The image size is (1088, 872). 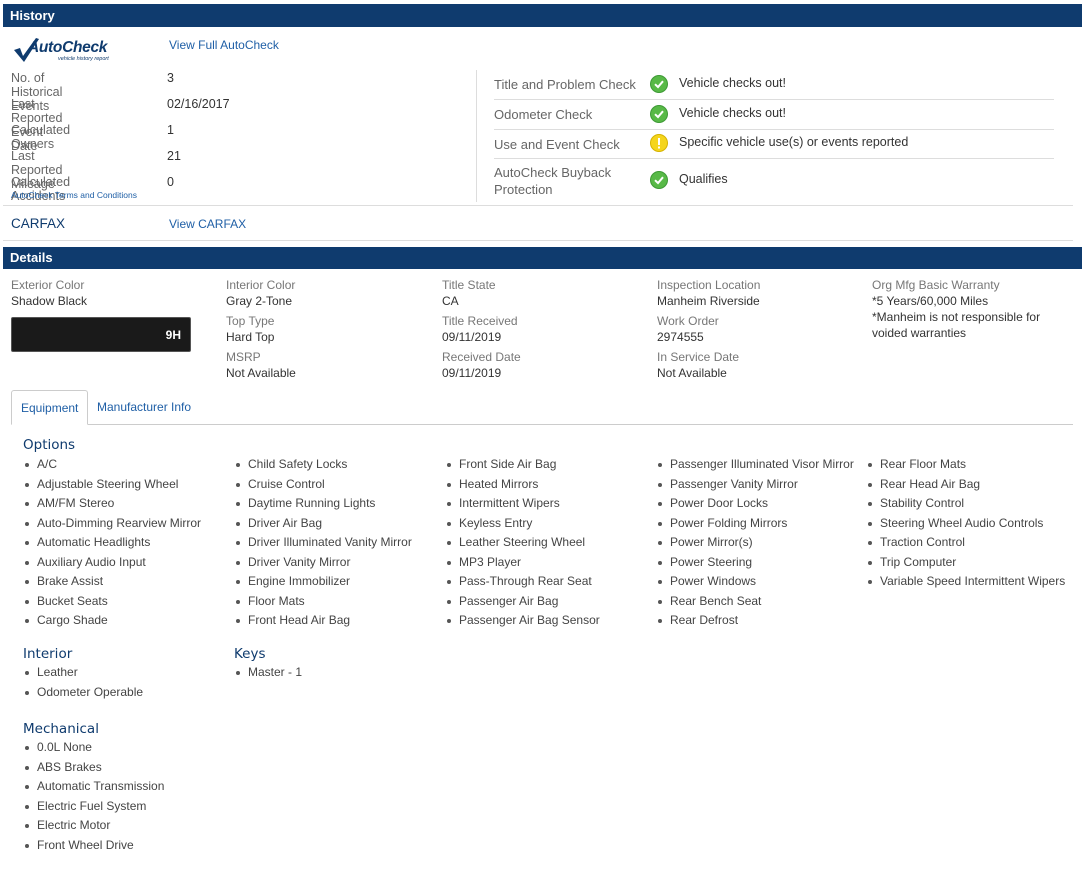 I want to click on list-item: Brake Assist, so click(x=112, y=582).